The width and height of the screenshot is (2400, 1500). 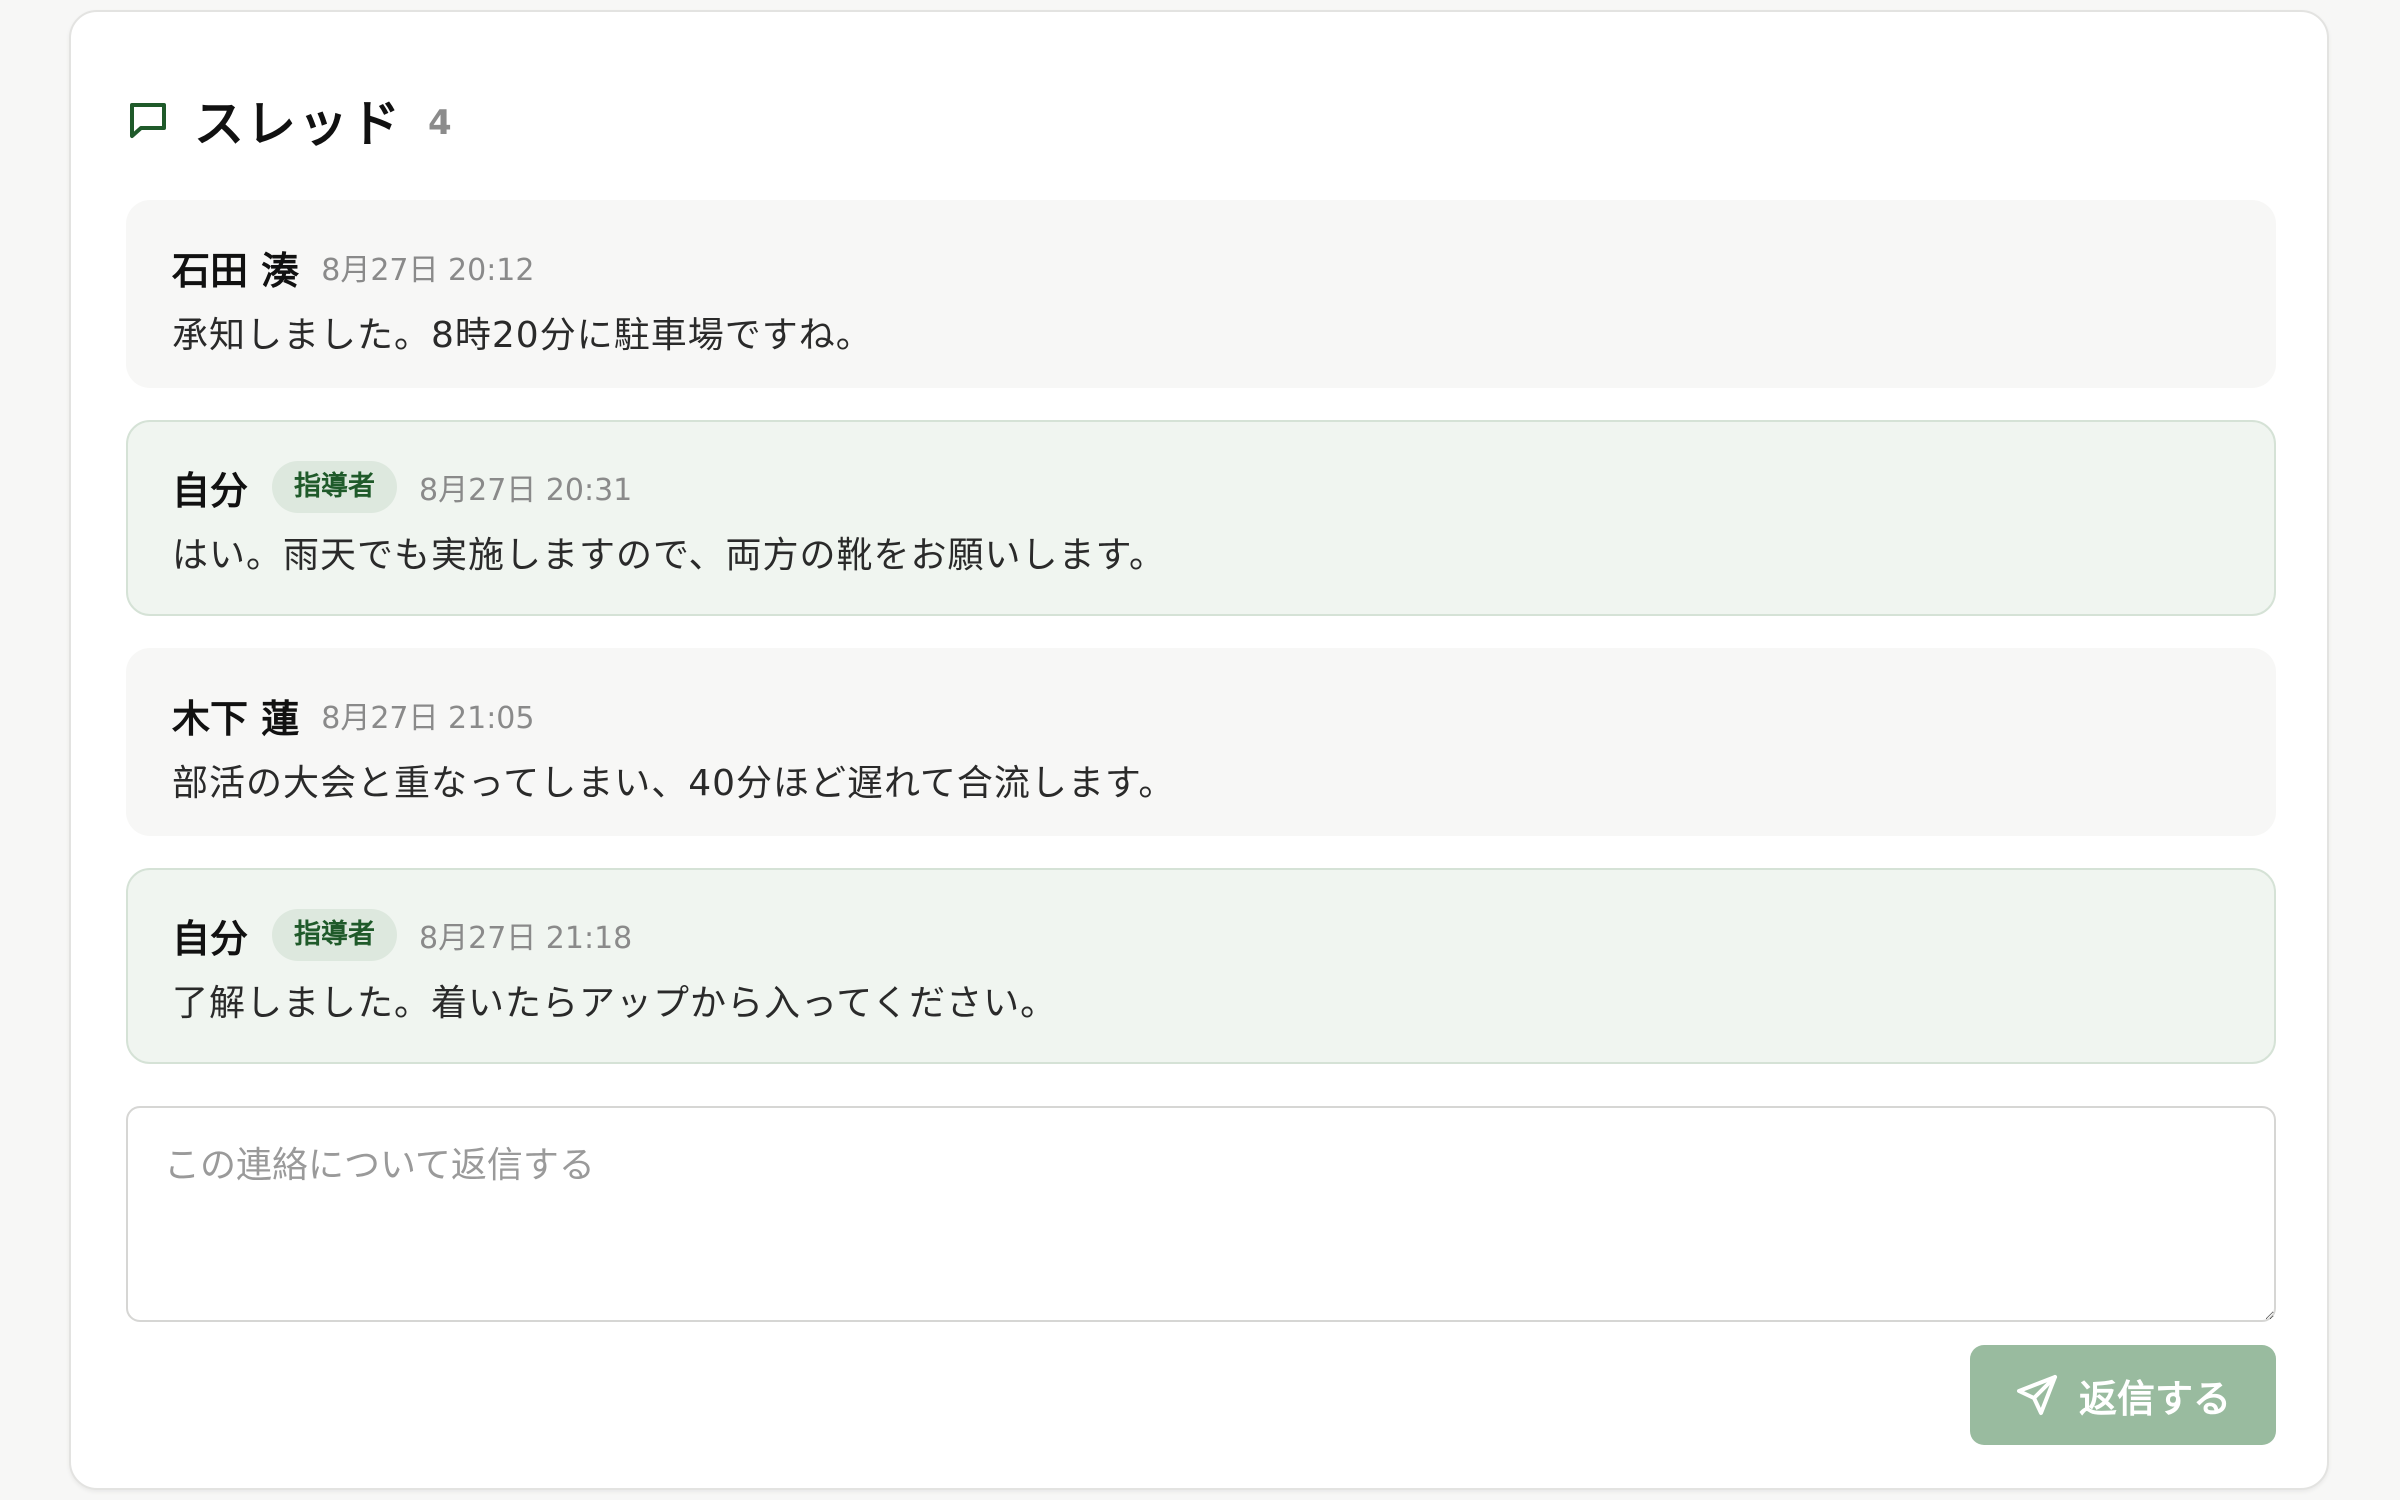 What do you see at coordinates (674, 783) in the screenshot?
I see `message-text: 部活の大会と重なってしまい、40分ほど遅れて合流します。` at bounding box center [674, 783].